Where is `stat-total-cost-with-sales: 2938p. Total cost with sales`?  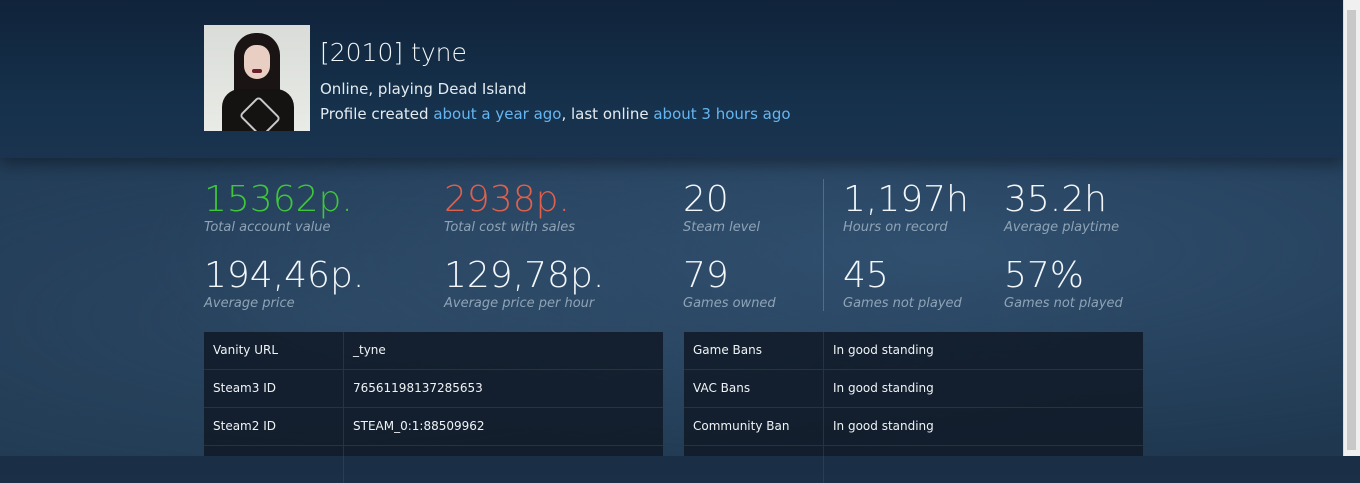
stat-total-cost-with-sales: 2938p. Total cost with sales is located at coordinates (509, 208).